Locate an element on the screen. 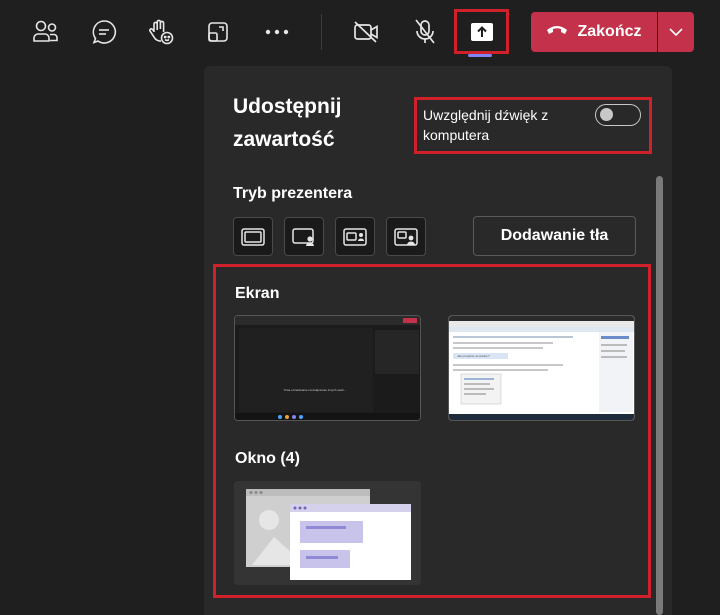 The width and height of the screenshot is (720, 615). include-audio-toggle is located at coordinates (618, 115).